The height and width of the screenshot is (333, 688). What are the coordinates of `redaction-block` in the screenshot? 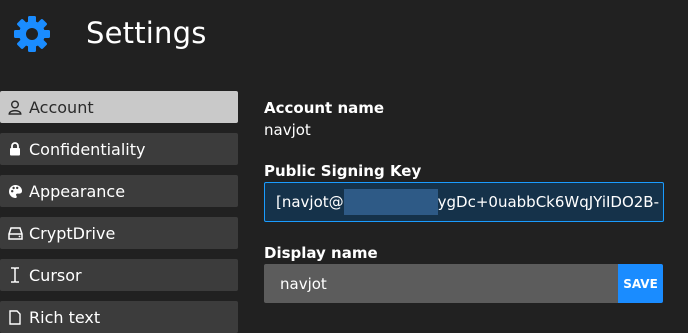 It's located at (390, 202).